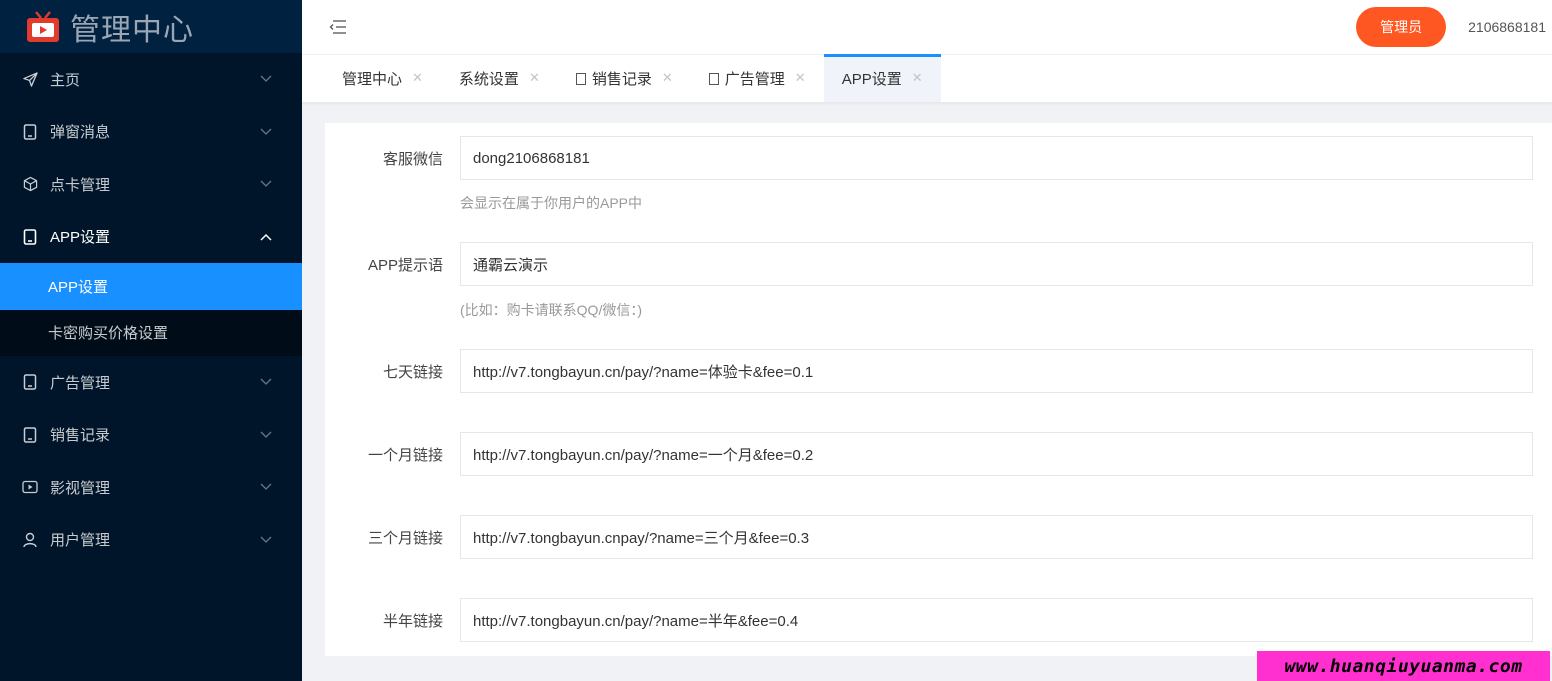 The height and width of the screenshot is (681, 1552). Describe the element at coordinates (151, 487) in the screenshot. I see `sidebar-item-video-management: 影视管理` at that location.